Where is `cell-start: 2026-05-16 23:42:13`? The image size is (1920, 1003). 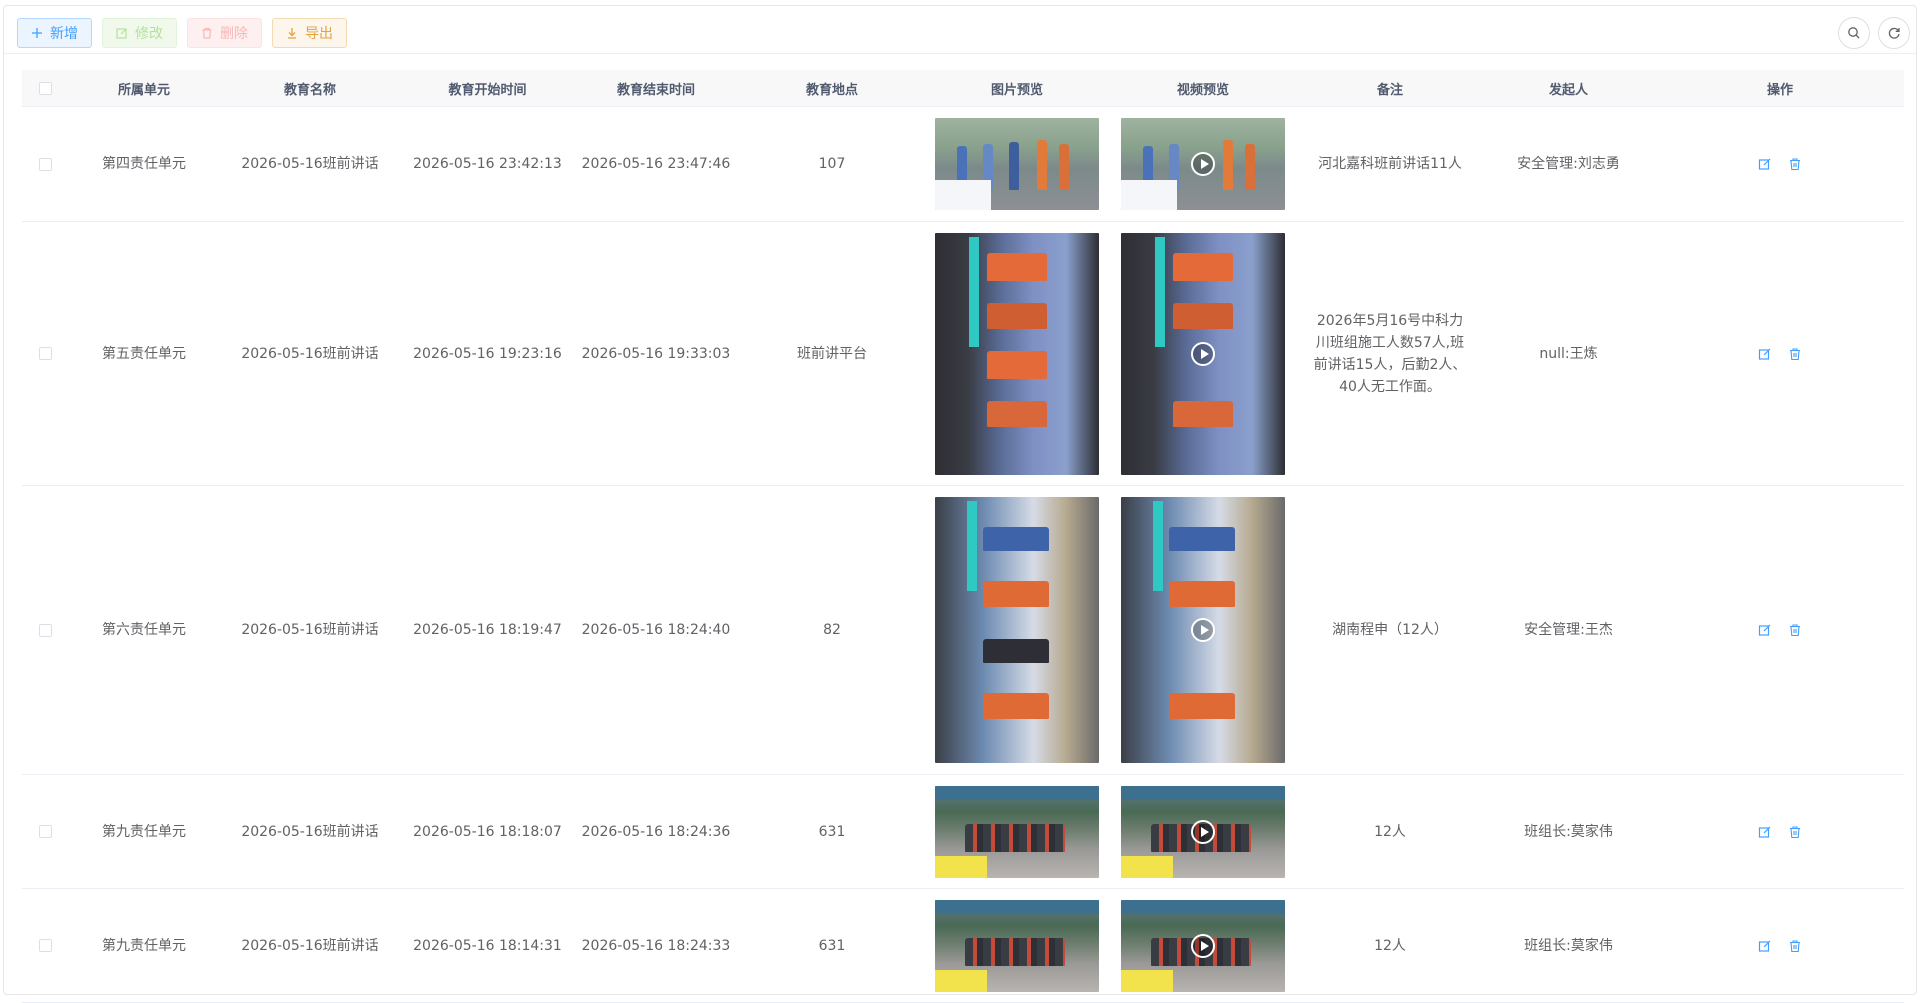
cell-start: 2026-05-16 23:42:13 is located at coordinates (487, 164).